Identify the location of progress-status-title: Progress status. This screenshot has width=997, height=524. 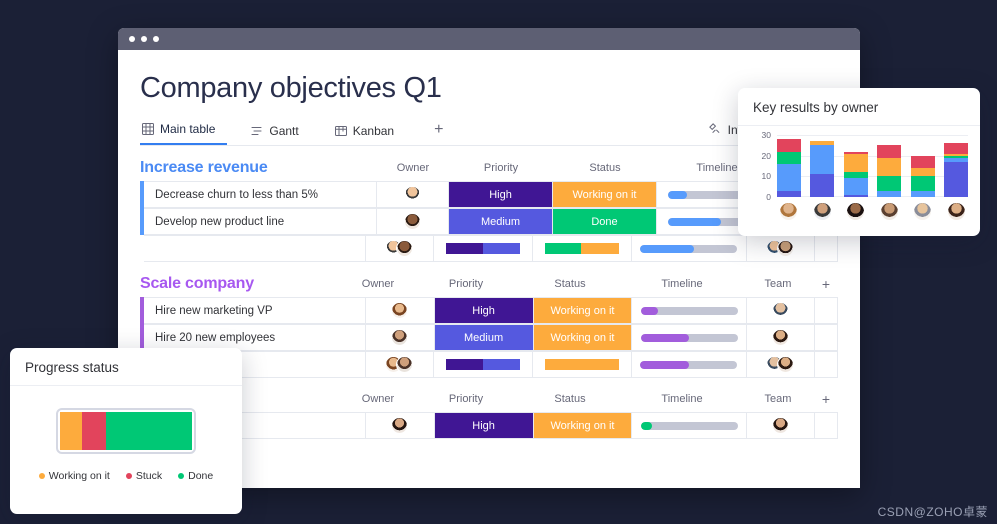
(126, 367).